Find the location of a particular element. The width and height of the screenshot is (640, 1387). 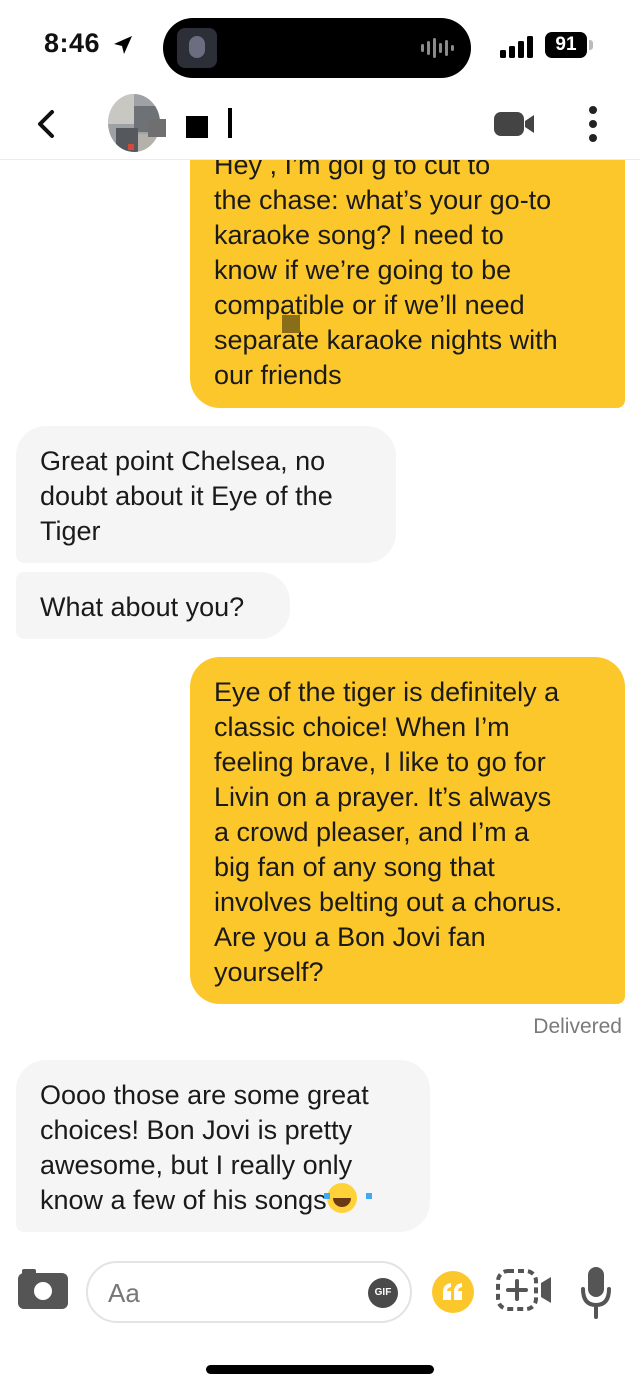

sticker-icon is located at coordinates (525, 1290).